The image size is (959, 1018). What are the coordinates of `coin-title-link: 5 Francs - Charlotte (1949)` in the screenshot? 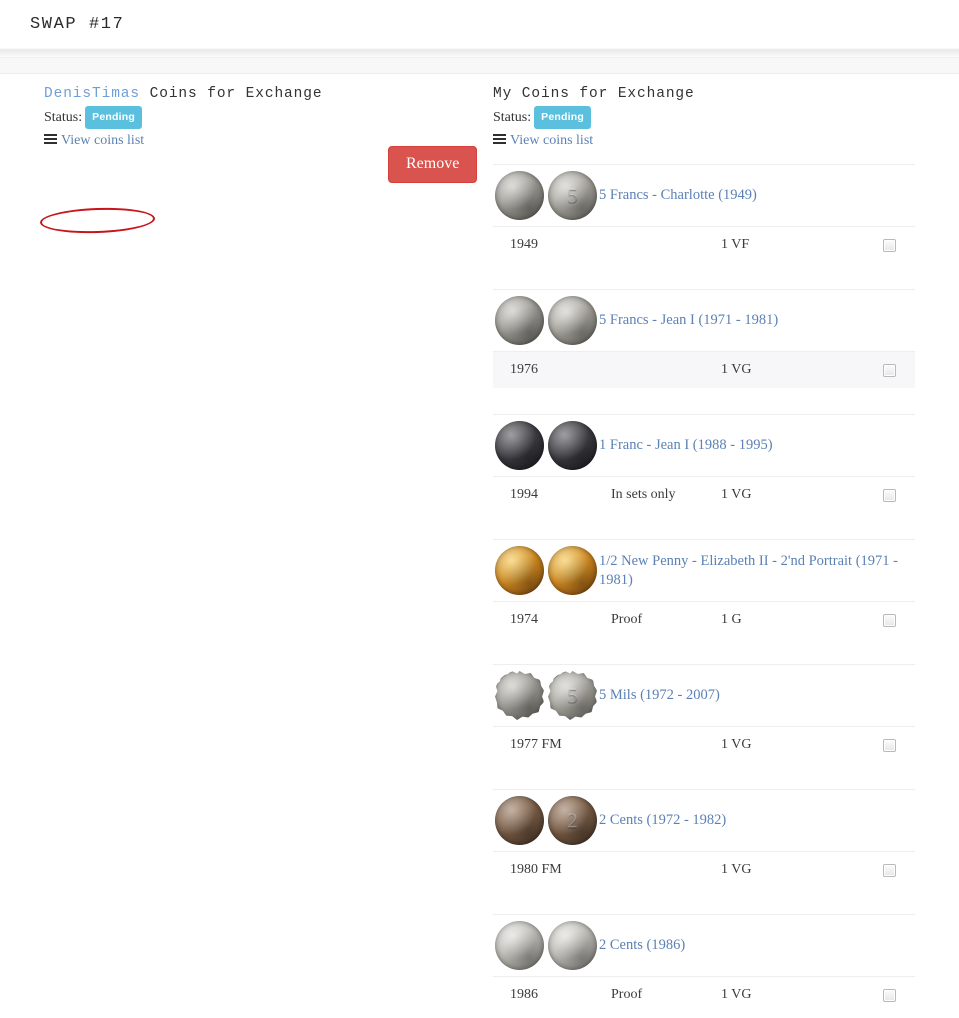 It's located at (681, 195).